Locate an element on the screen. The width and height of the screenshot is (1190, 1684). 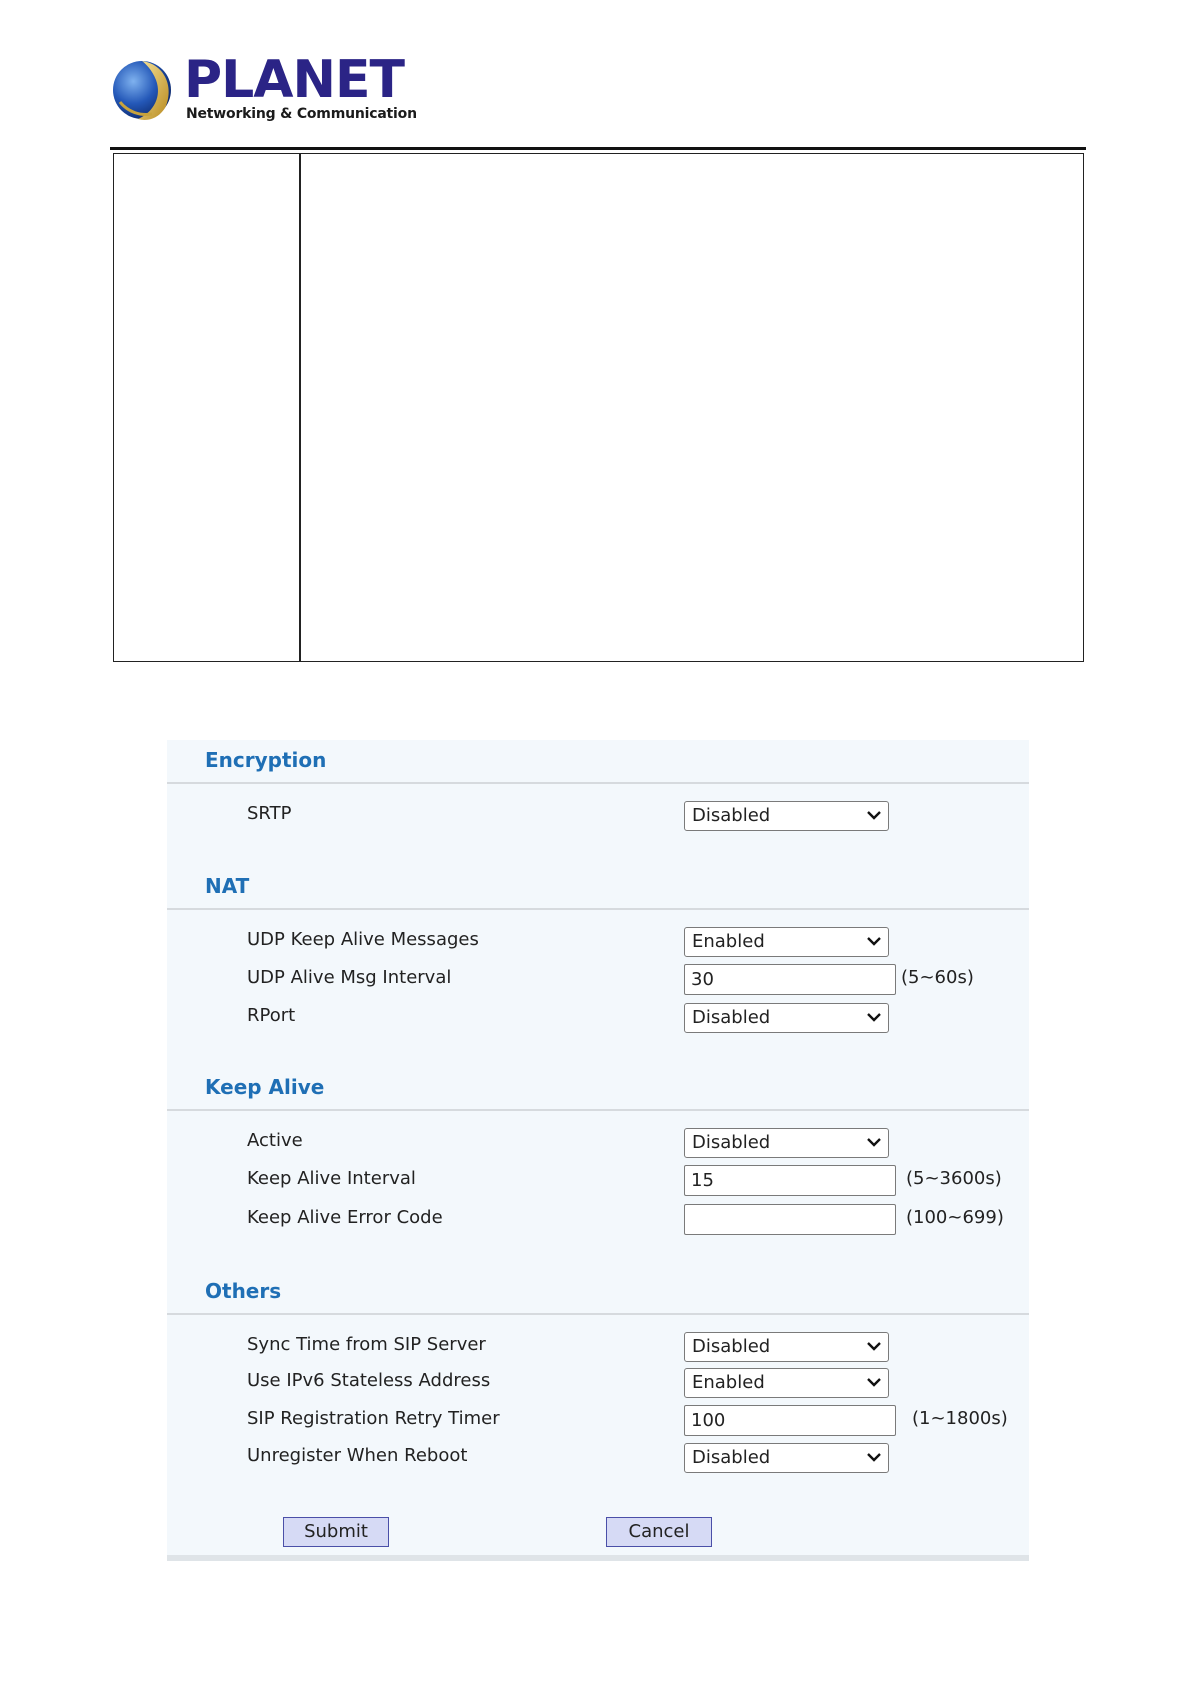
keep-alive-active-select: Disabled is located at coordinates (786, 1143).